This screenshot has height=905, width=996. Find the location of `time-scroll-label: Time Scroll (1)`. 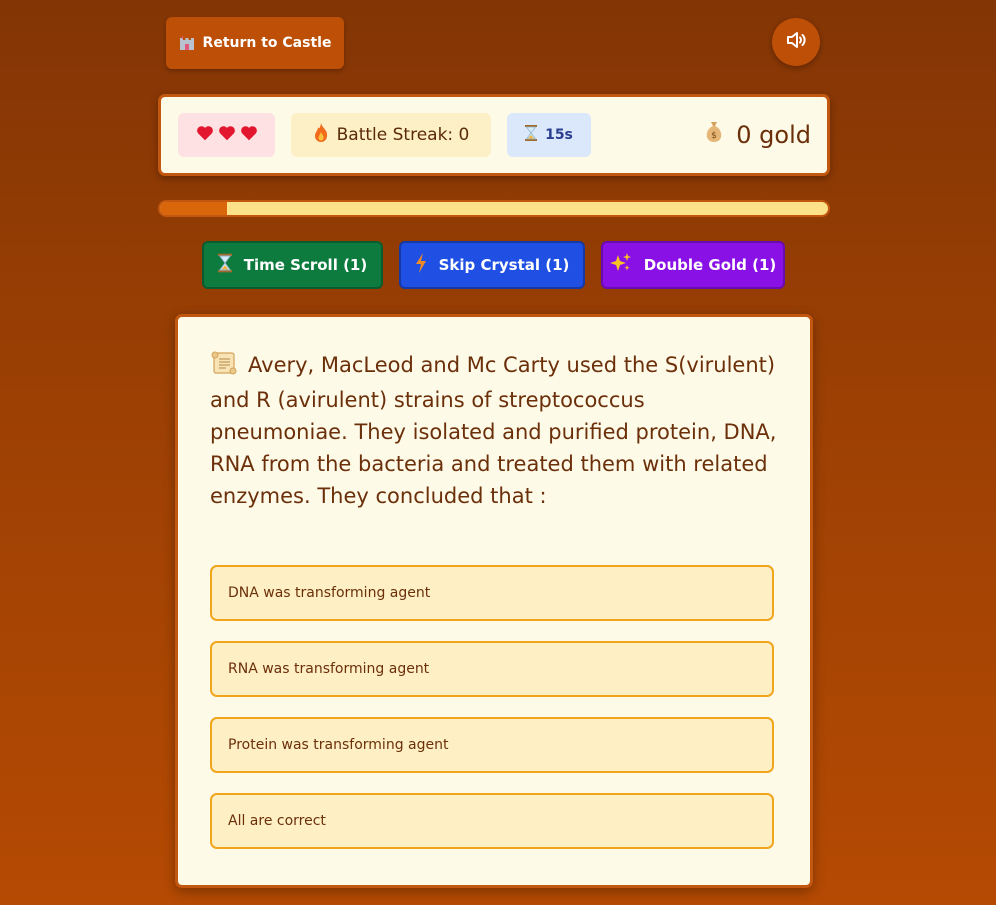

time-scroll-label: Time Scroll (1) is located at coordinates (305, 265).